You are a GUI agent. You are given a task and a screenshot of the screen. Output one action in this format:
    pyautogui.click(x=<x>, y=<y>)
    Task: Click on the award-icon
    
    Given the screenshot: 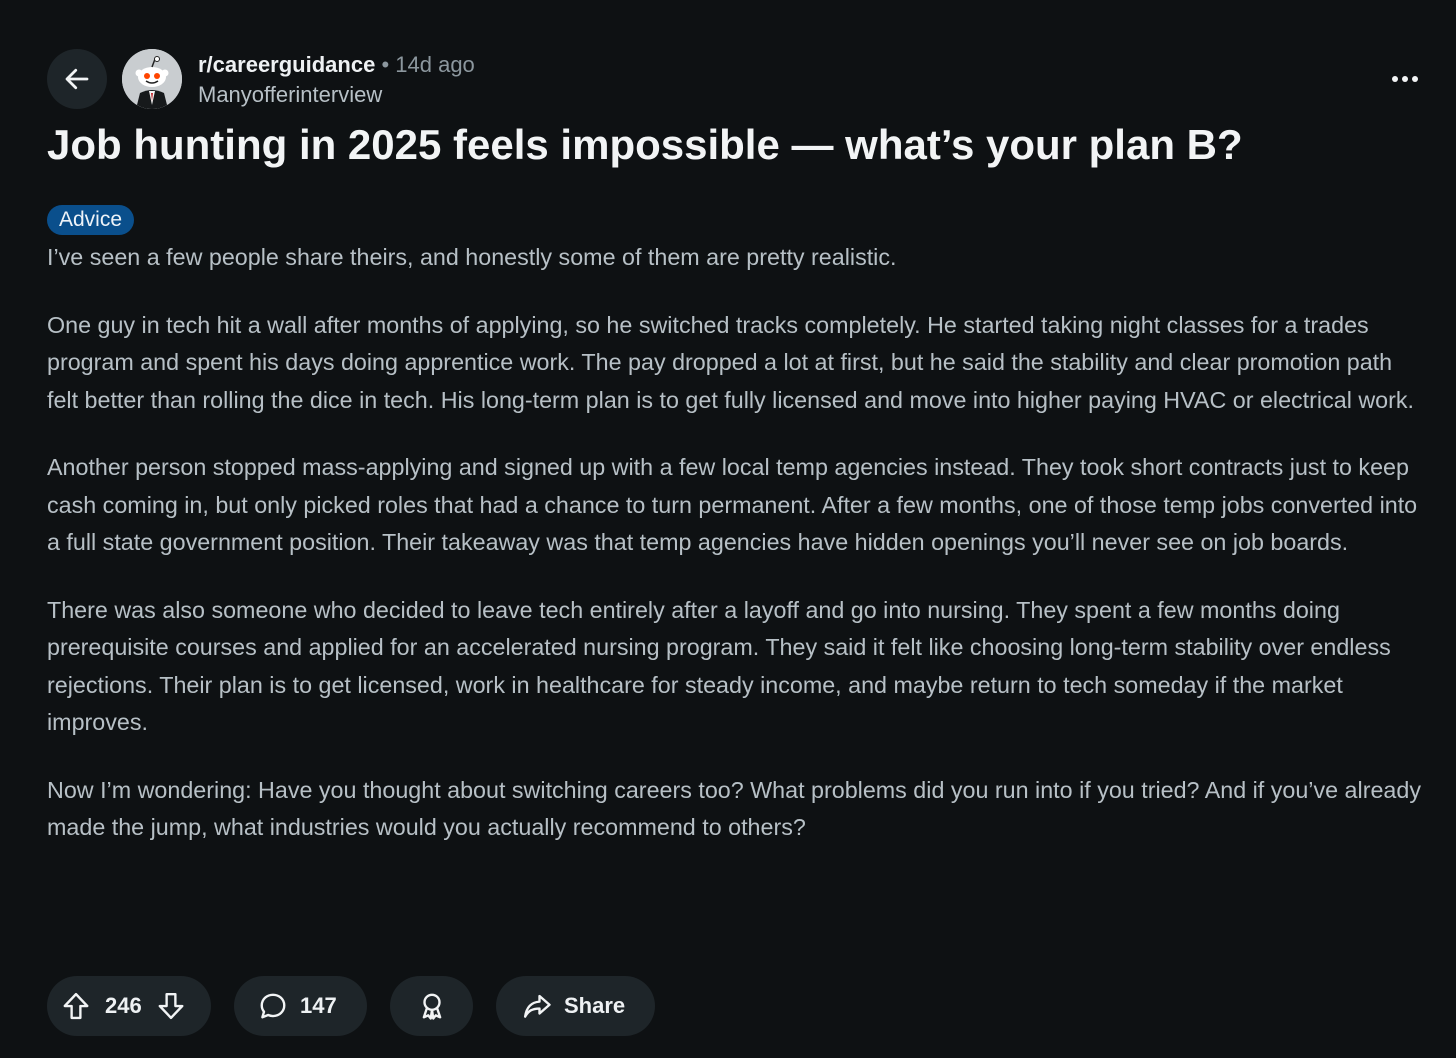 What is the action you would take?
    pyautogui.click(x=431, y=1006)
    